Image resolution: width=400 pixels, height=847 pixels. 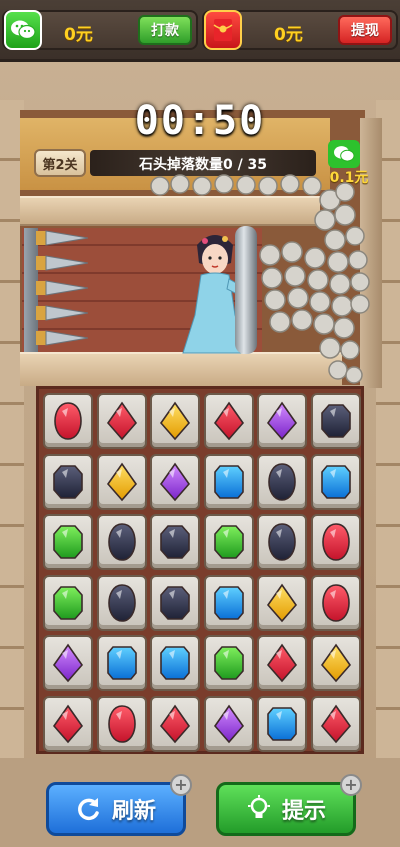 What do you see at coordinates (260, 279) in the screenshot?
I see `stone-pile` at bounding box center [260, 279].